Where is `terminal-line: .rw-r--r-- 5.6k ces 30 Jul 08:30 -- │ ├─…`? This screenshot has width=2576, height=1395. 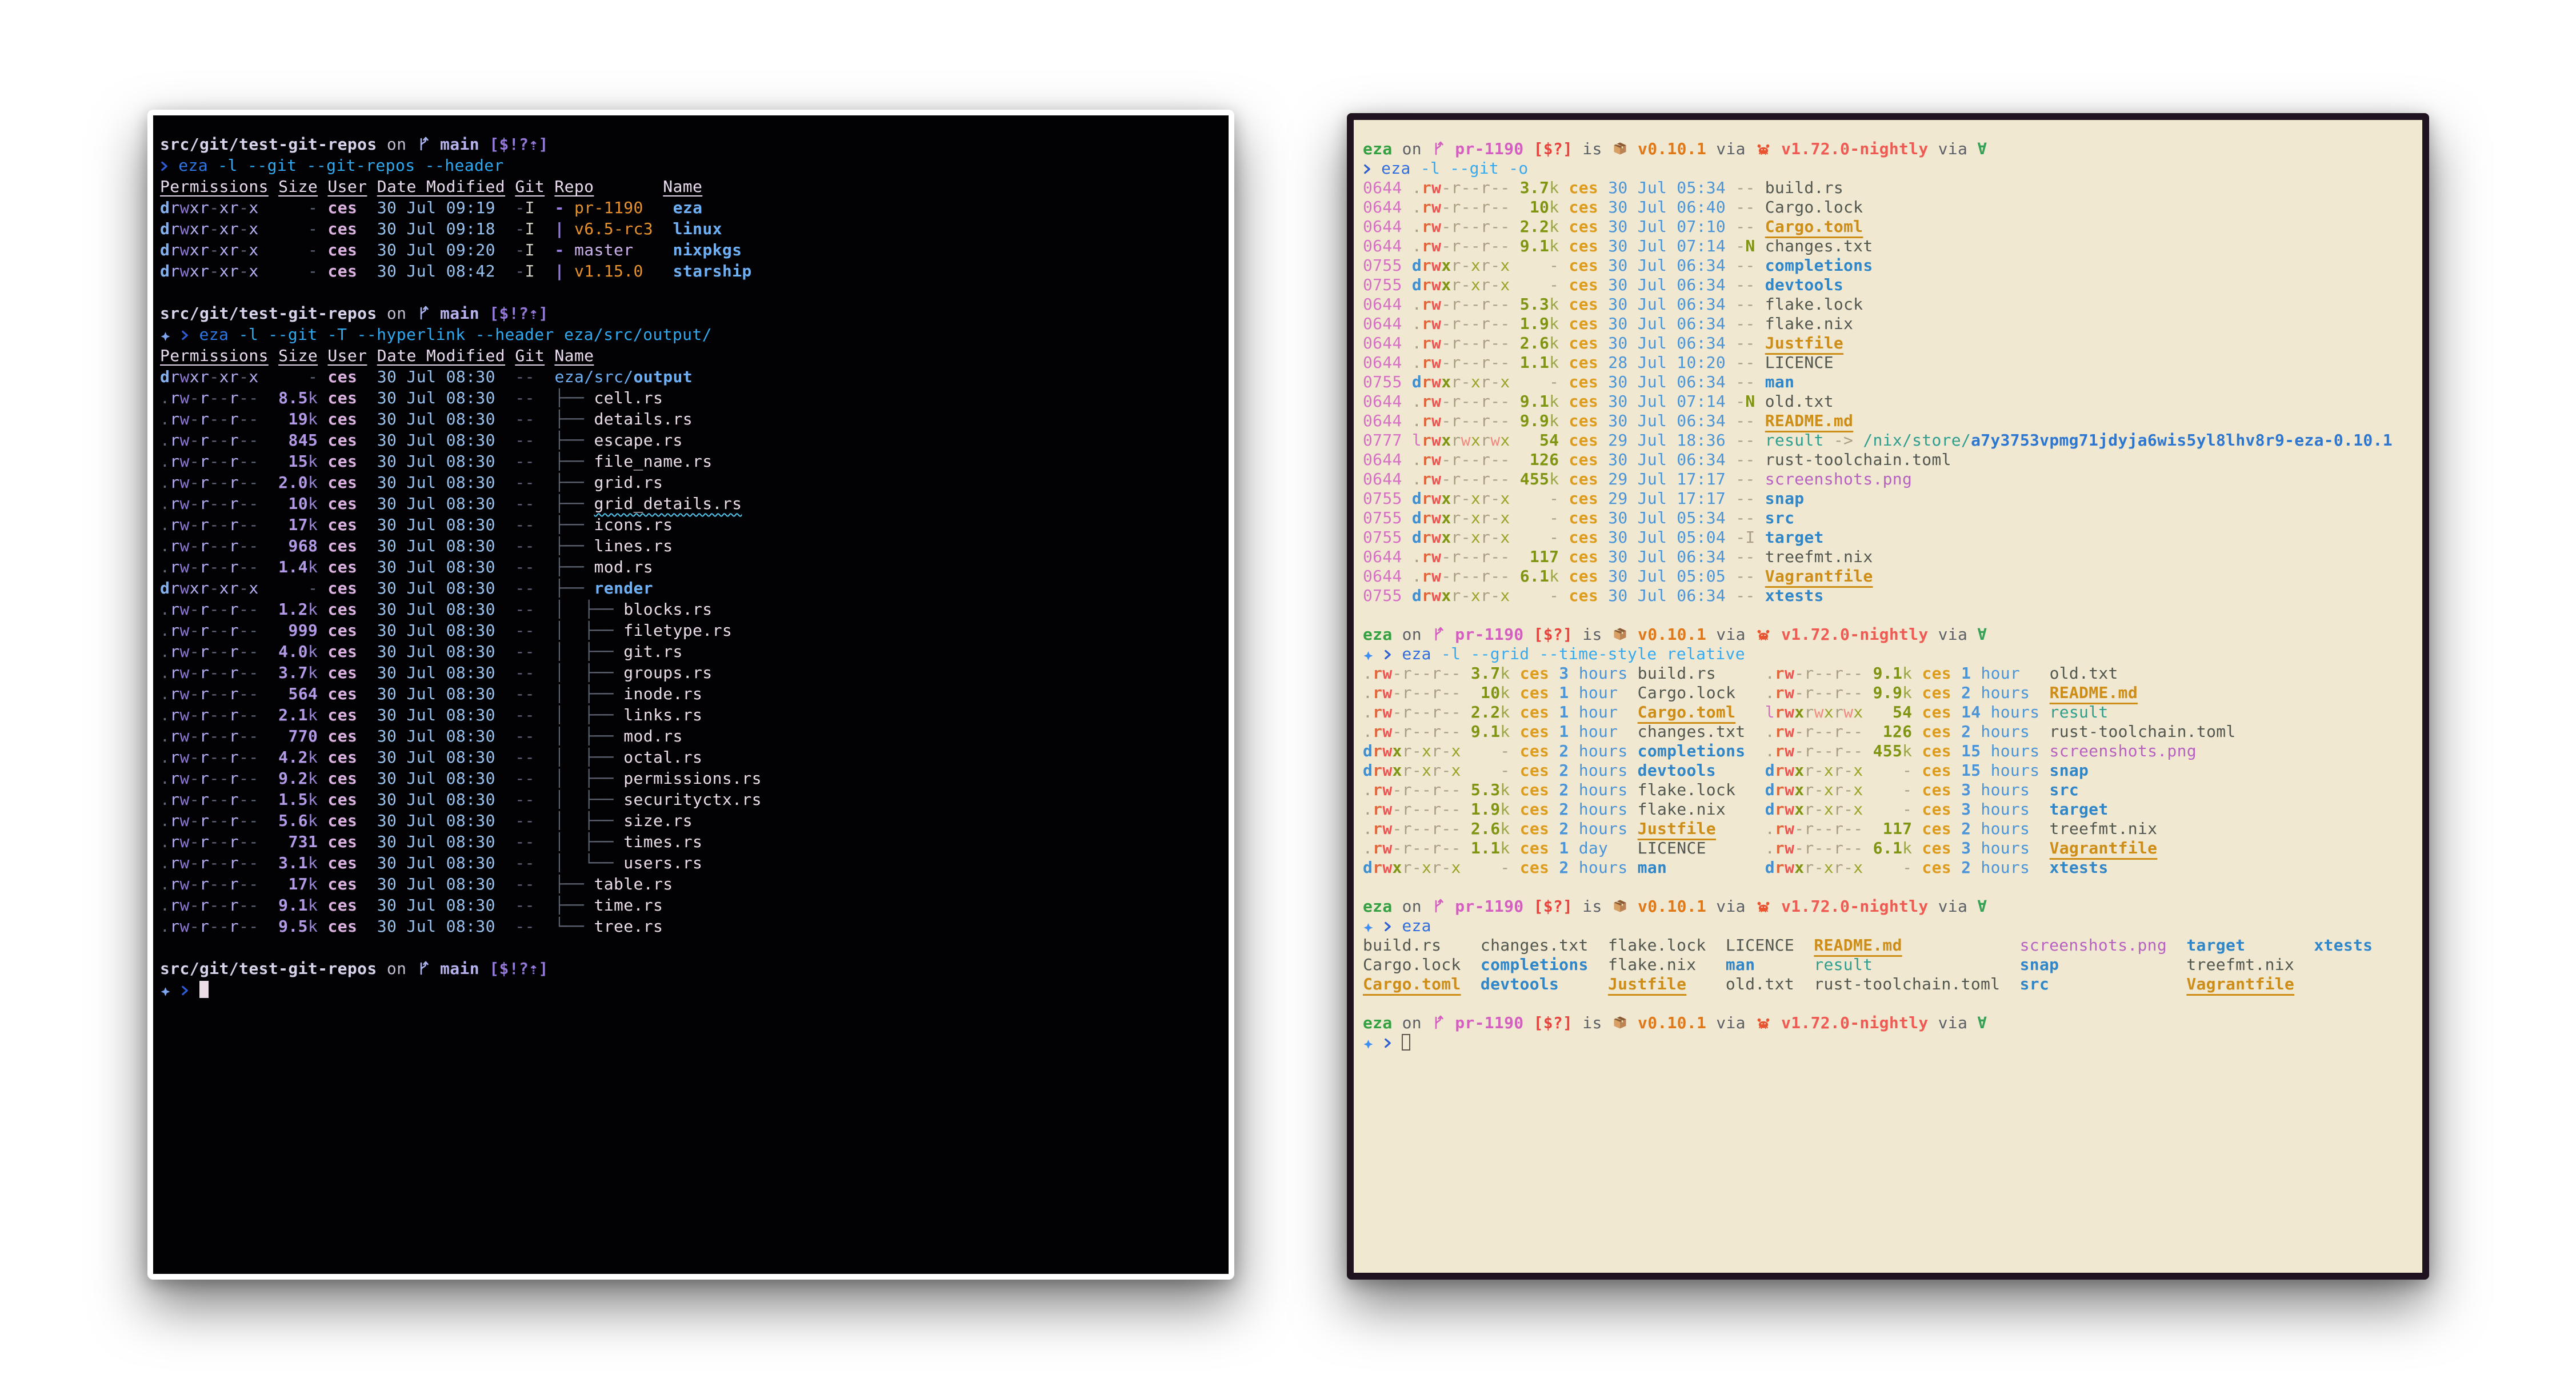 terminal-line: .rw-r--r-- 5.6k ces 30 Jul 08:30 -- │ ├─… is located at coordinates (426, 820).